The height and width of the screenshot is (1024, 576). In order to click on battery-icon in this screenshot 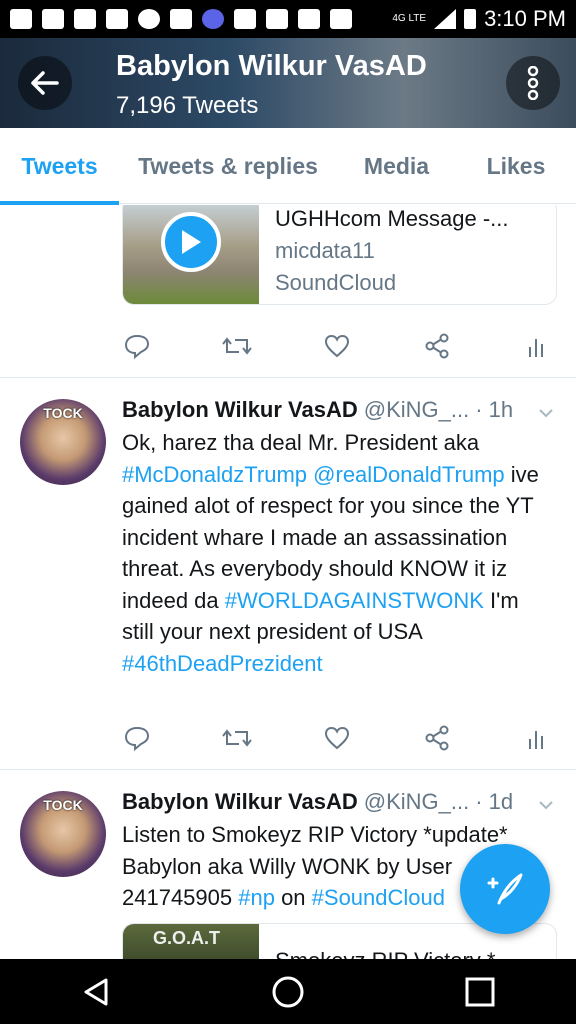, I will do `click(470, 19)`.